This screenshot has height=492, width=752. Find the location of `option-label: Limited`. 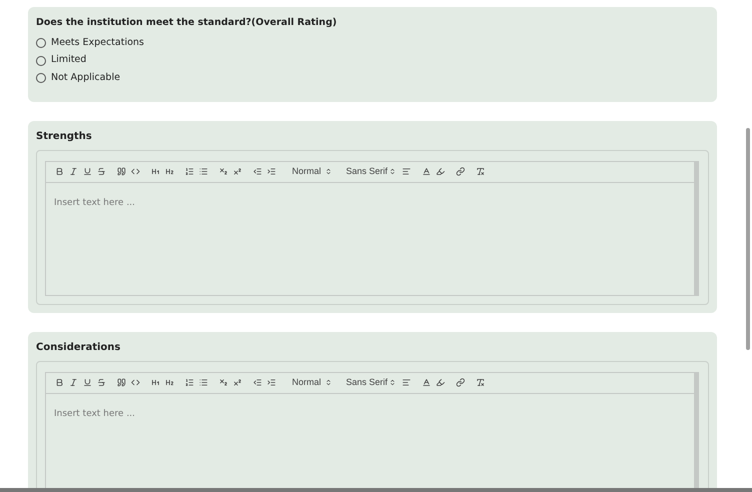

option-label: Limited is located at coordinates (68, 60).